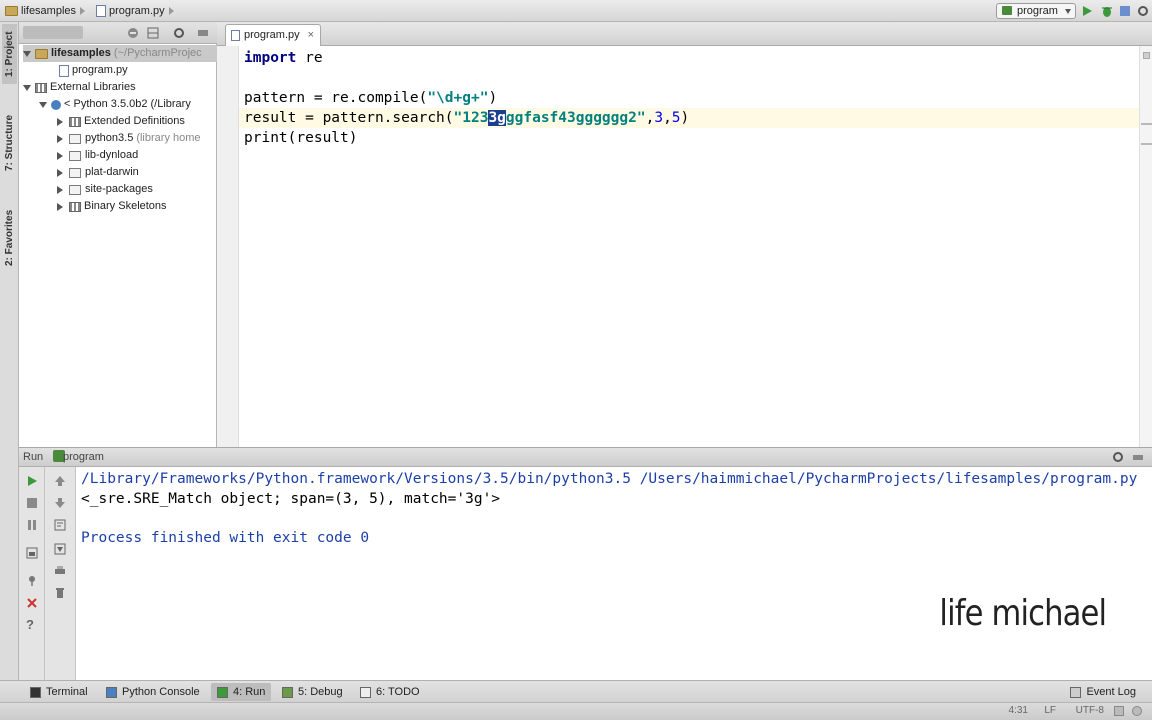 The height and width of the screenshot is (720, 1152). What do you see at coordinates (132, 11) in the screenshot?
I see `breadcrumb-file: program.py` at bounding box center [132, 11].